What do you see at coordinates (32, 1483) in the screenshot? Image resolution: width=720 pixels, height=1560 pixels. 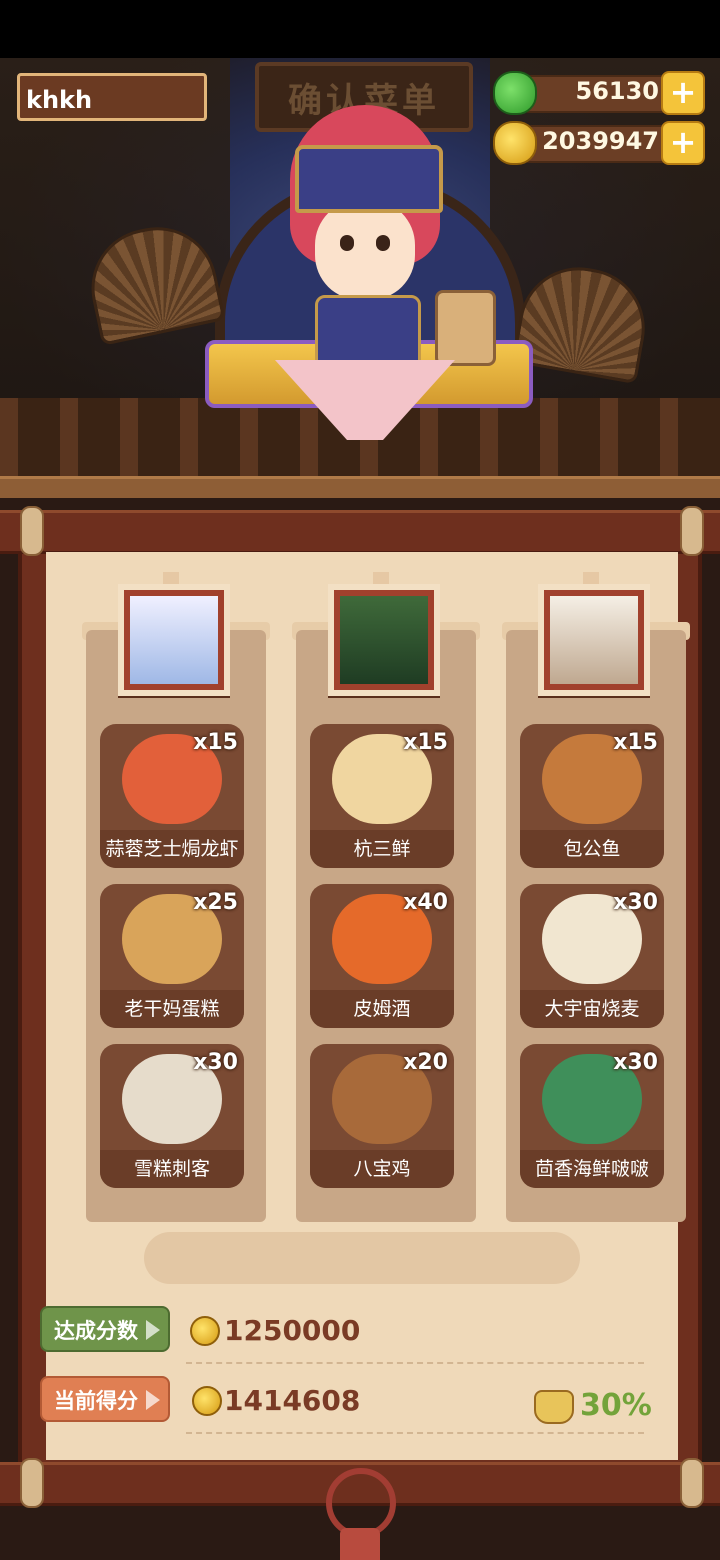 I see `rod-end-bottom-left` at bounding box center [32, 1483].